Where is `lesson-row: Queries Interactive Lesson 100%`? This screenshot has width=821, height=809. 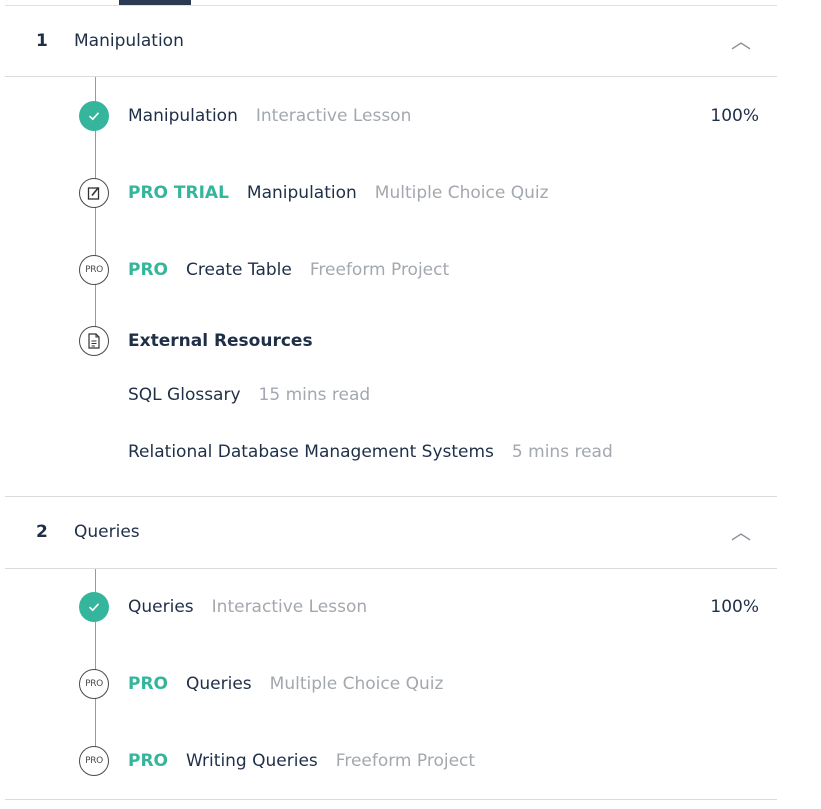
lesson-row: Queries Interactive Lesson 100% is located at coordinates (419, 607).